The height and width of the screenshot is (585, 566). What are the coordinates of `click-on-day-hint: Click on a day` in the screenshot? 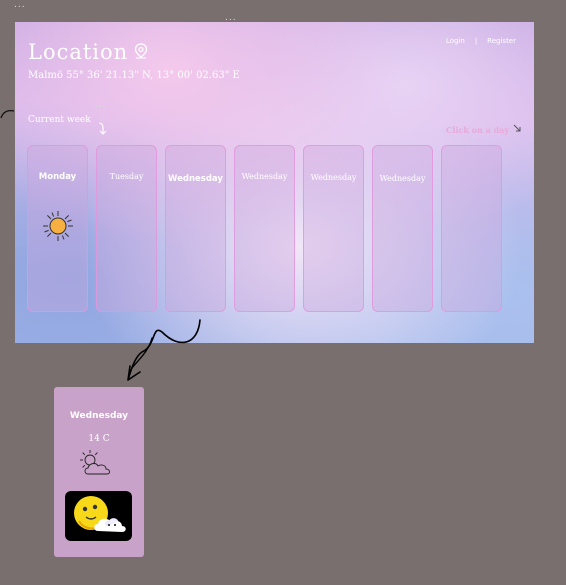 It's located at (484, 129).